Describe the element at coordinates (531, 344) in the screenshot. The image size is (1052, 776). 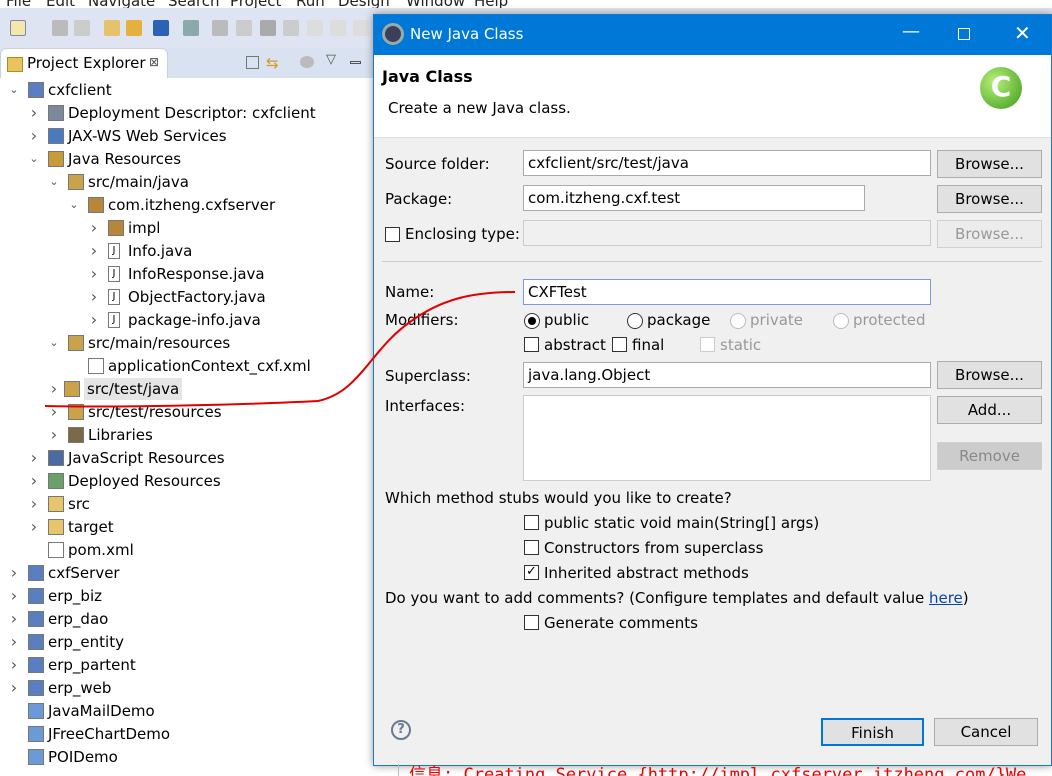
I see `abstract-checkbox` at that location.